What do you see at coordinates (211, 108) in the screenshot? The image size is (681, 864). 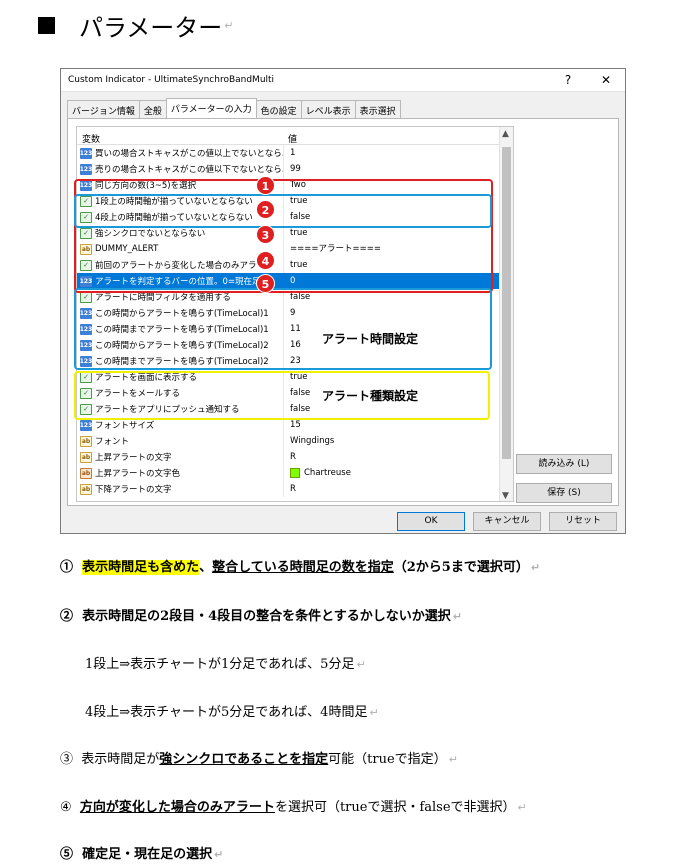 I see `tab-3: パラメーターの入力` at bounding box center [211, 108].